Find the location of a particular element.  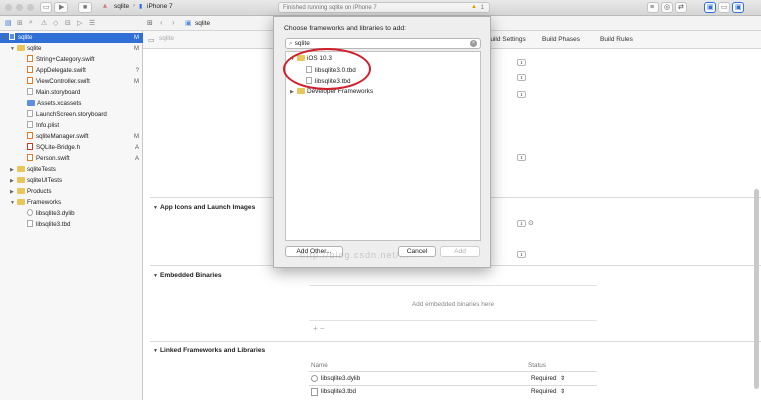

nav-file: LaunchScreen.storyboard is located at coordinates (71, 115).